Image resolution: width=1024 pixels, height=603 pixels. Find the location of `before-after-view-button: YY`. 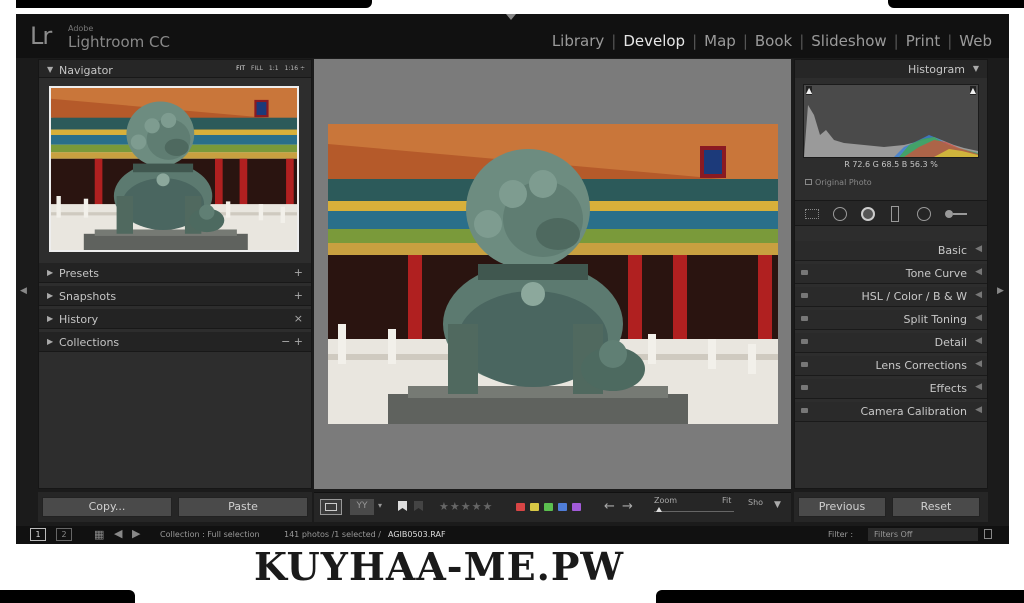

before-after-view-button: YY is located at coordinates (362, 507).